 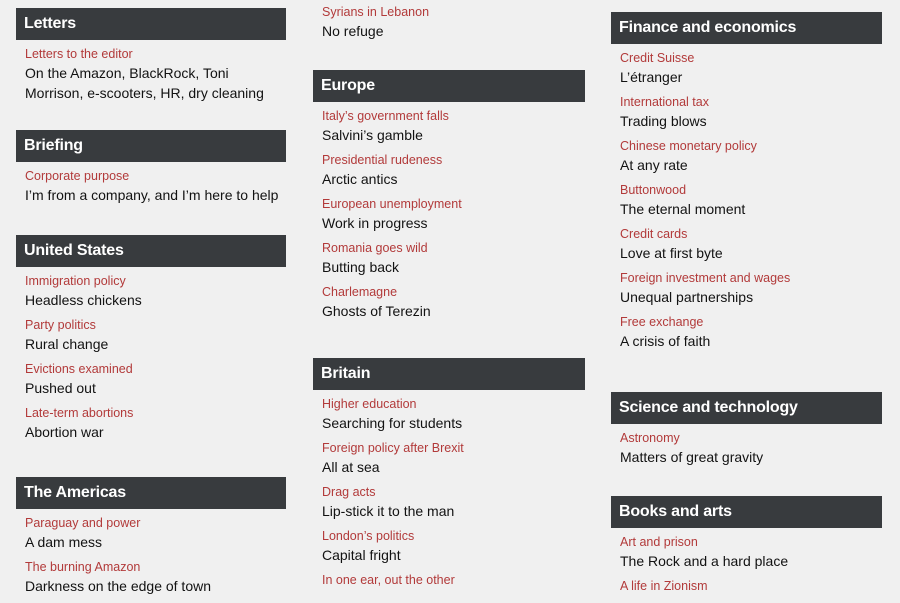 I want to click on list-item: In one ear, out the other, so click(x=453, y=580).